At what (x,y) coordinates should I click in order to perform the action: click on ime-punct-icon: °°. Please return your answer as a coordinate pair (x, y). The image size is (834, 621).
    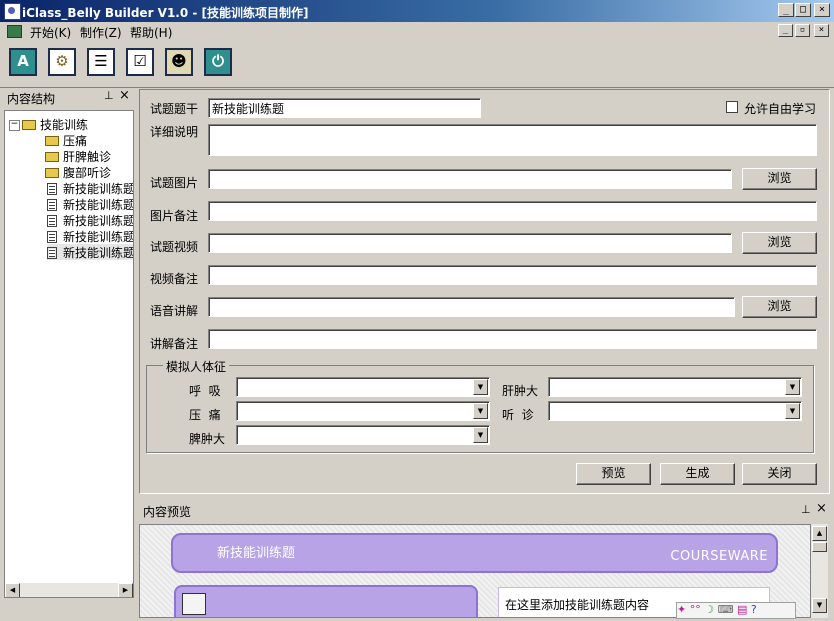
    Looking at the image, I should click on (695, 609).